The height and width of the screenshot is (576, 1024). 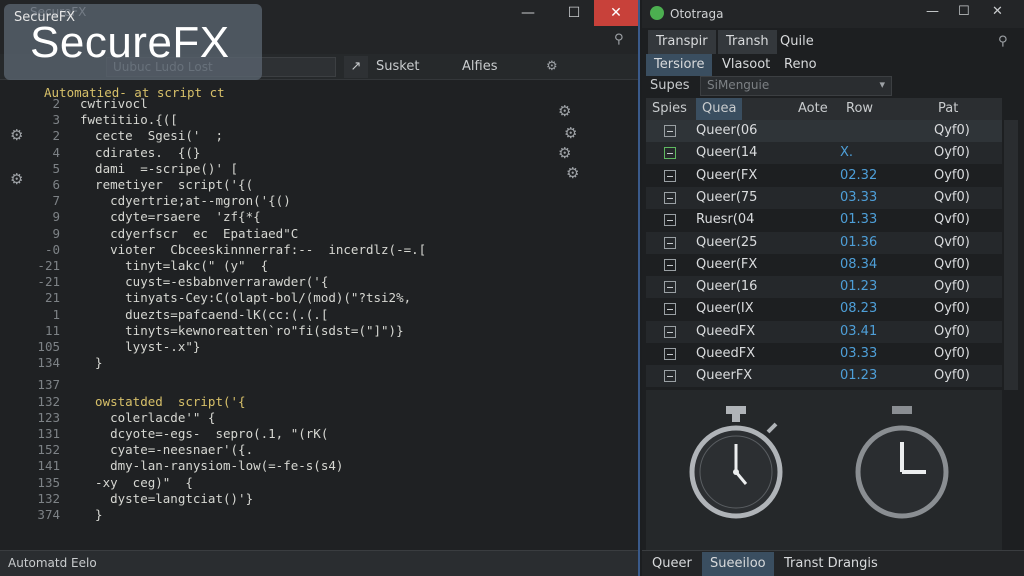 I want to click on bottom-tab-transt: Transt Drangis, so click(x=831, y=564).